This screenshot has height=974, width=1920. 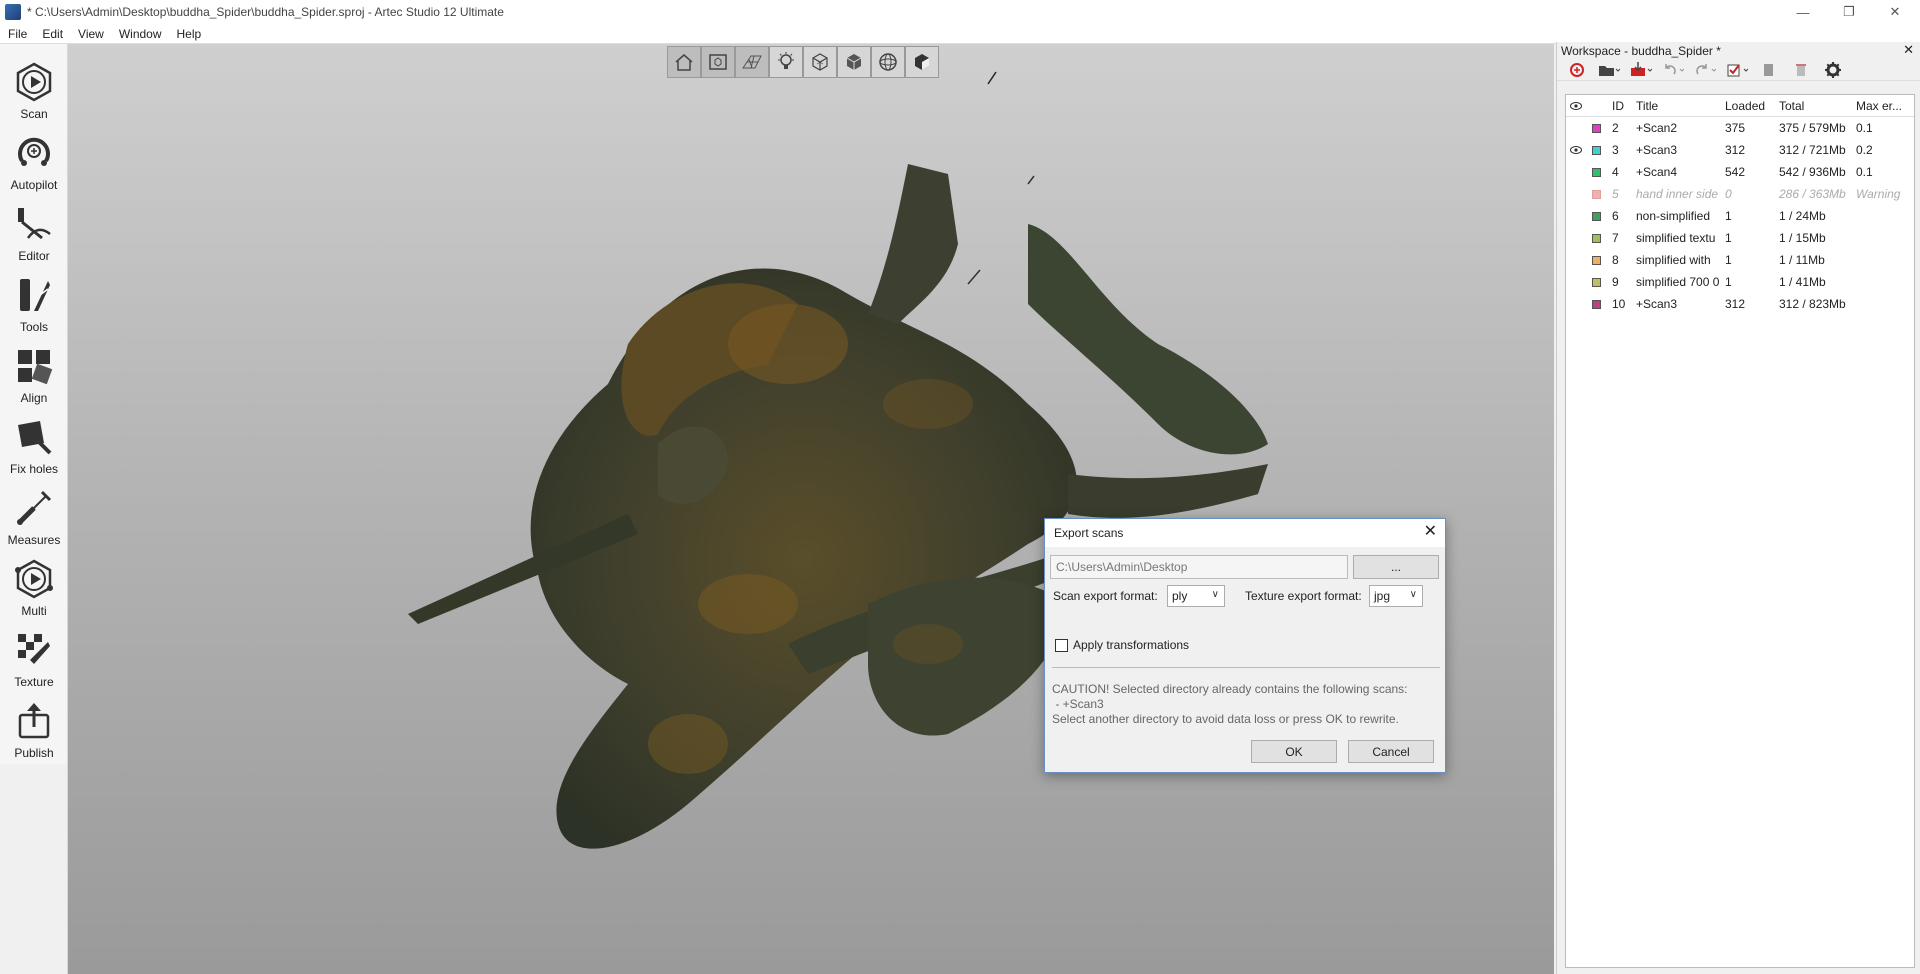 I want to click on workspace-close-button: ✕, so click(x=1908, y=50).